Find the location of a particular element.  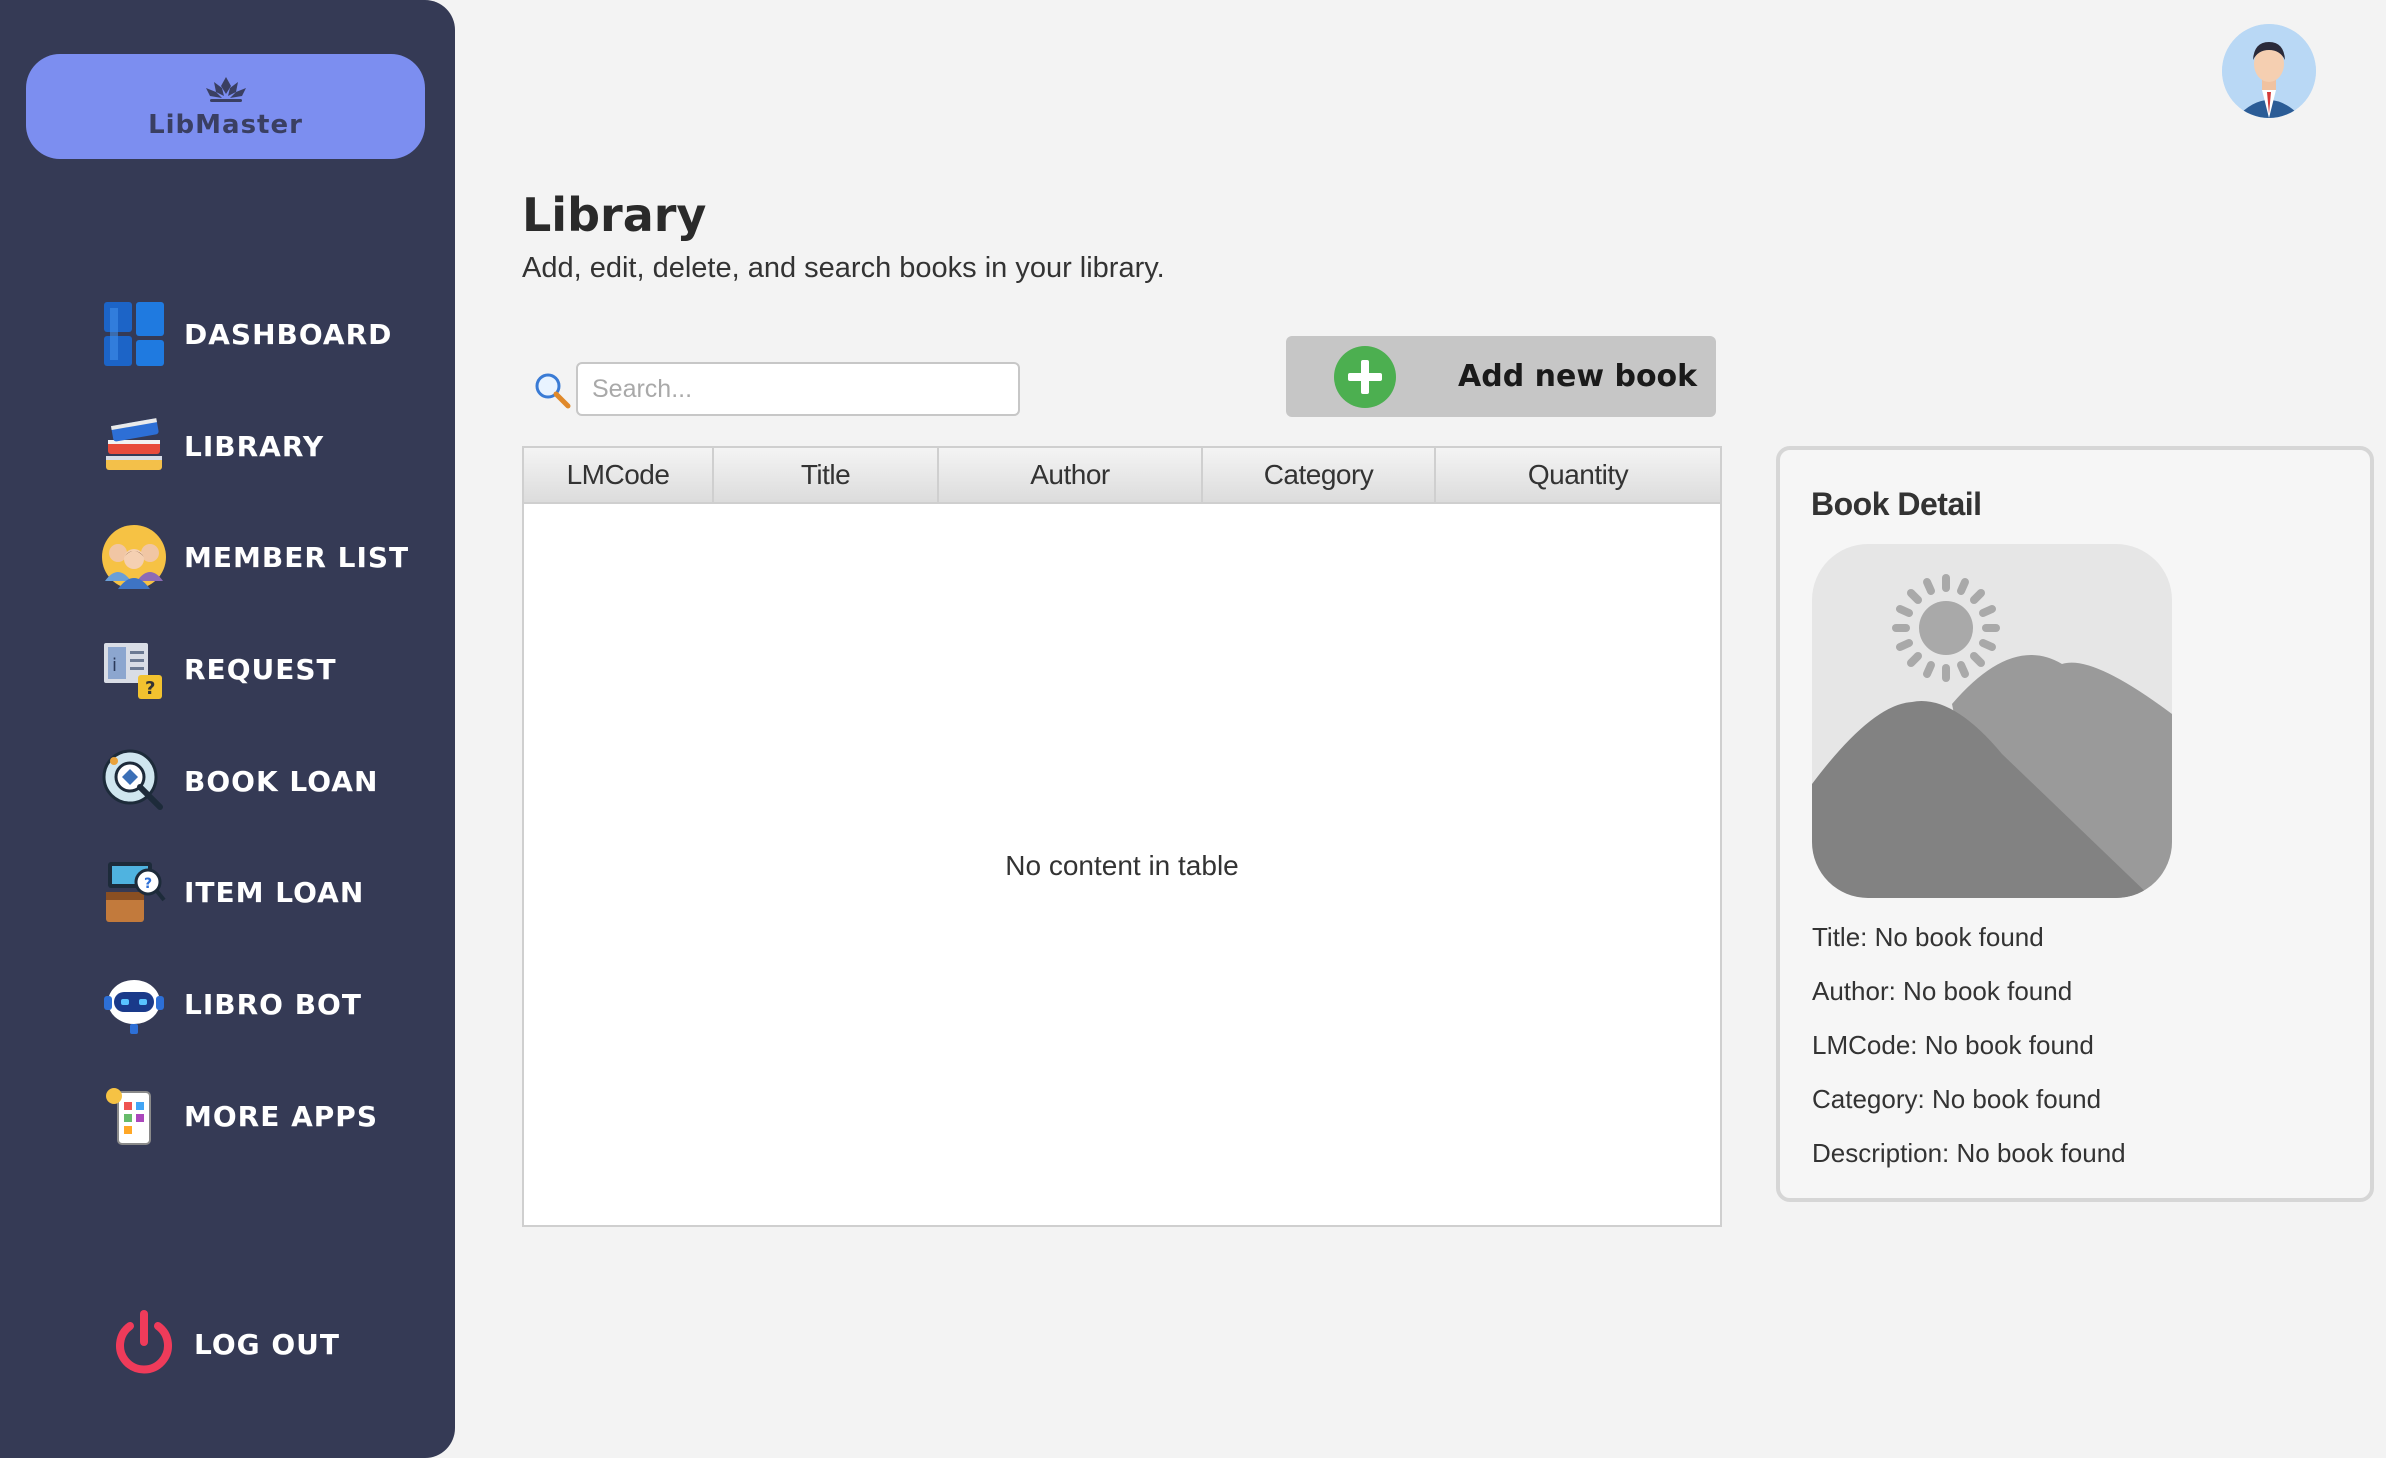

sidebar-item-item-loan: ? ITEM LOAN is located at coordinates (260, 892).